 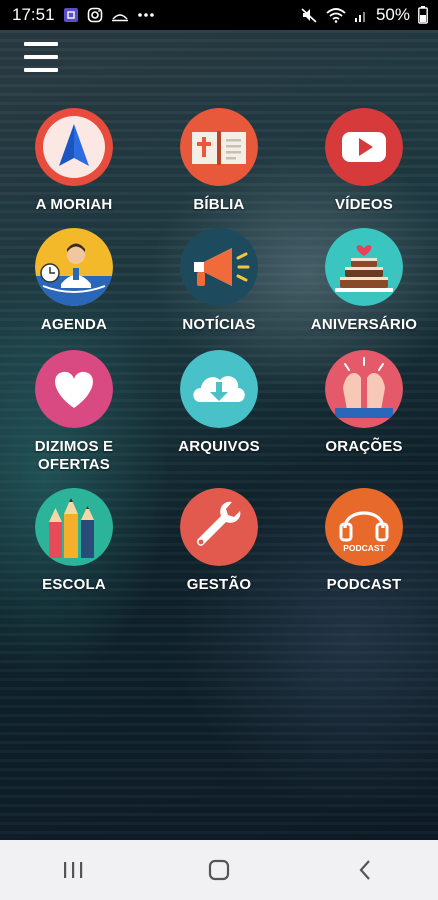 What do you see at coordinates (120, 15) in the screenshot?
I see `cast-icon` at bounding box center [120, 15].